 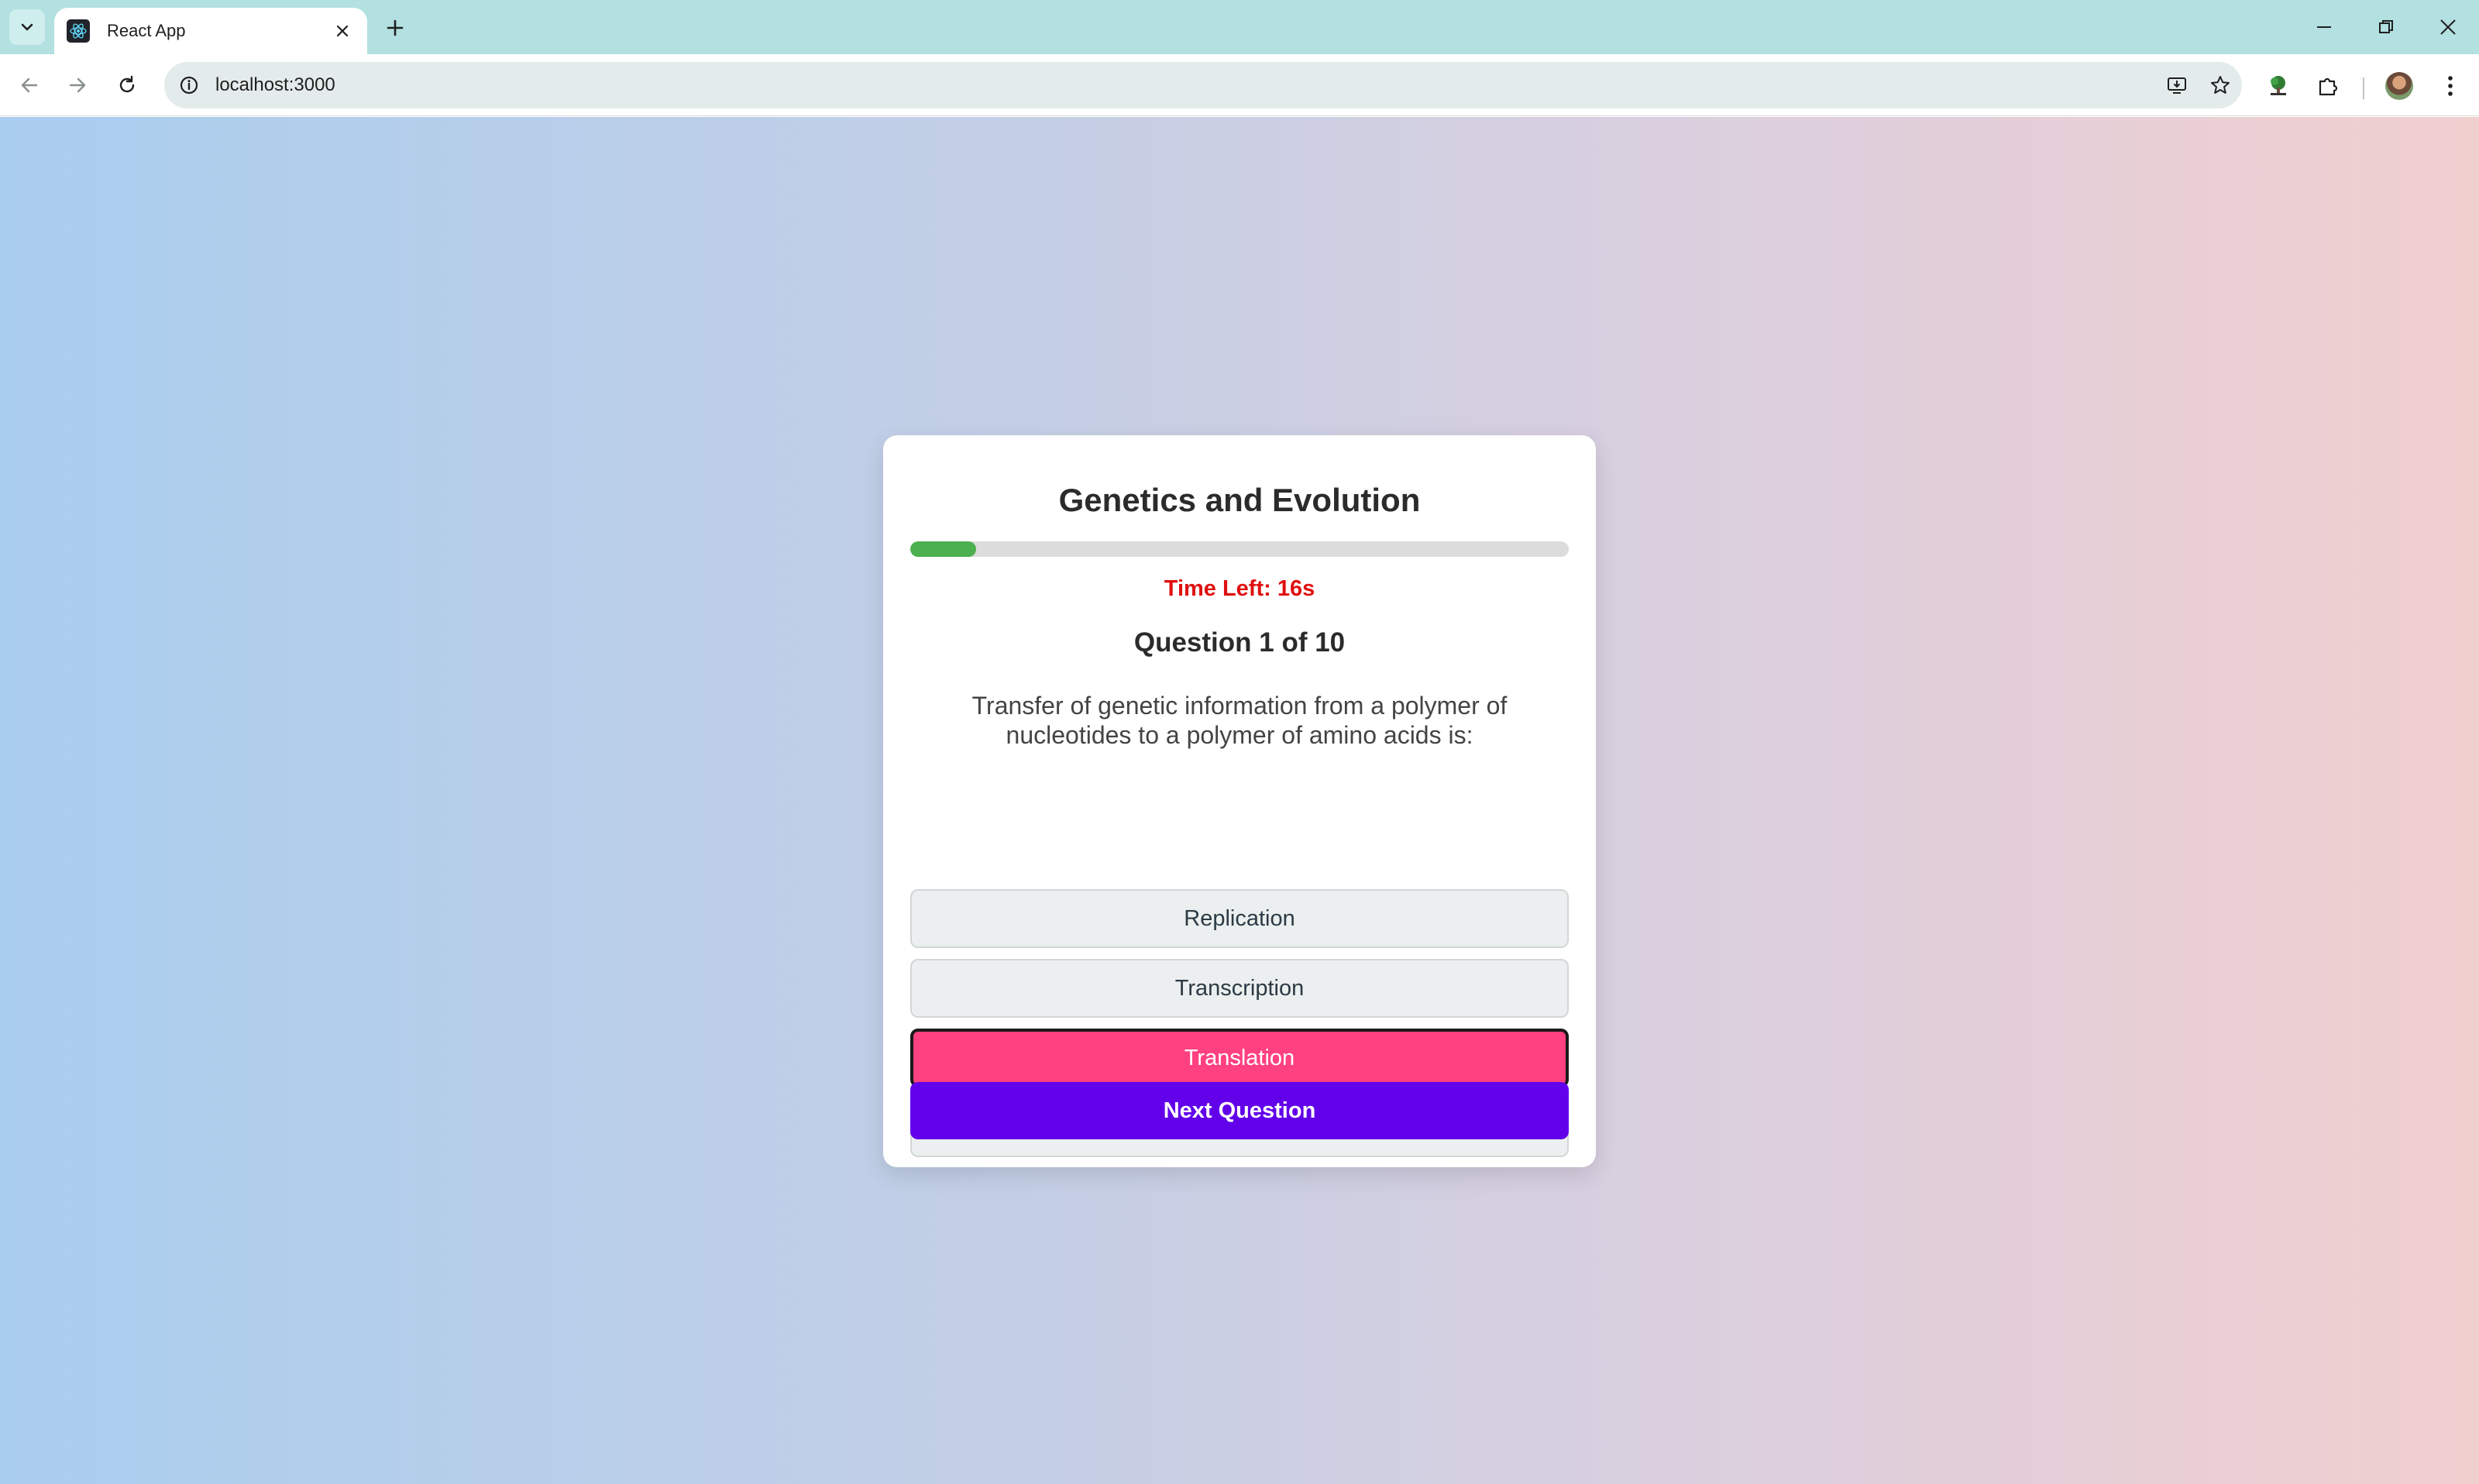 What do you see at coordinates (1239, 27) in the screenshot?
I see `tab-strip: React App` at bounding box center [1239, 27].